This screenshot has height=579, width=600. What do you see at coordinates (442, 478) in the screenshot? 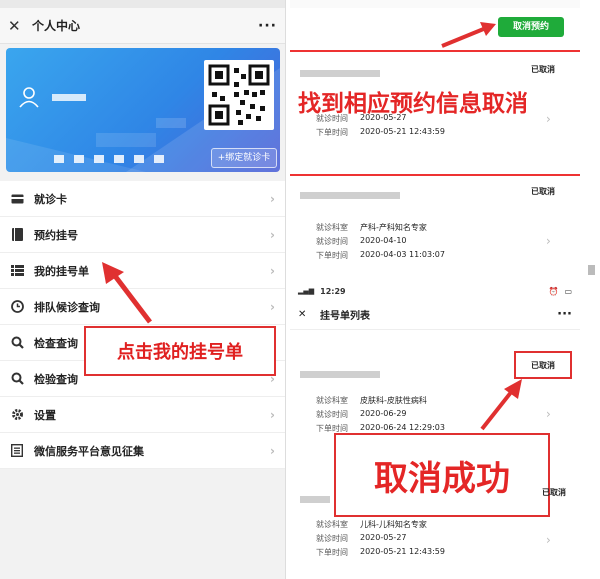
I see `headline-annotation: 取消成功` at bounding box center [442, 478].